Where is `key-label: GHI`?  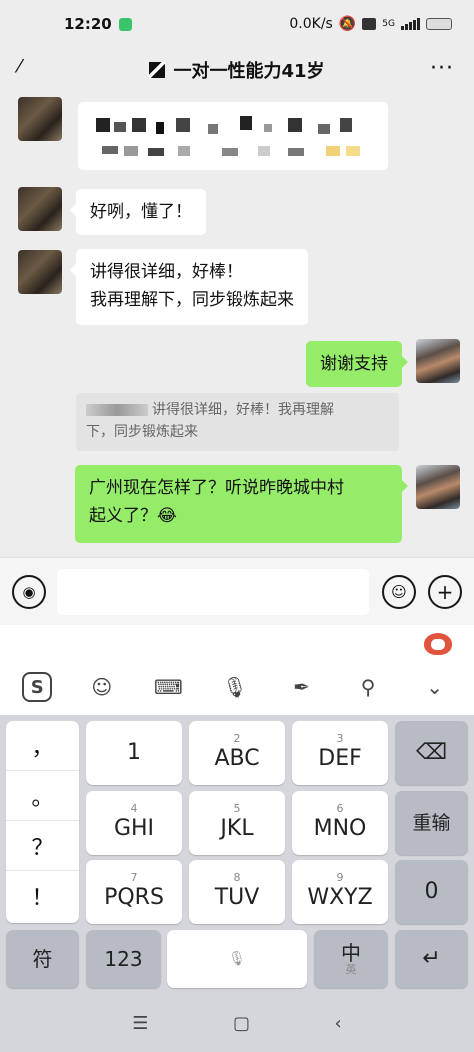 key-label: GHI is located at coordinates (134, 828).